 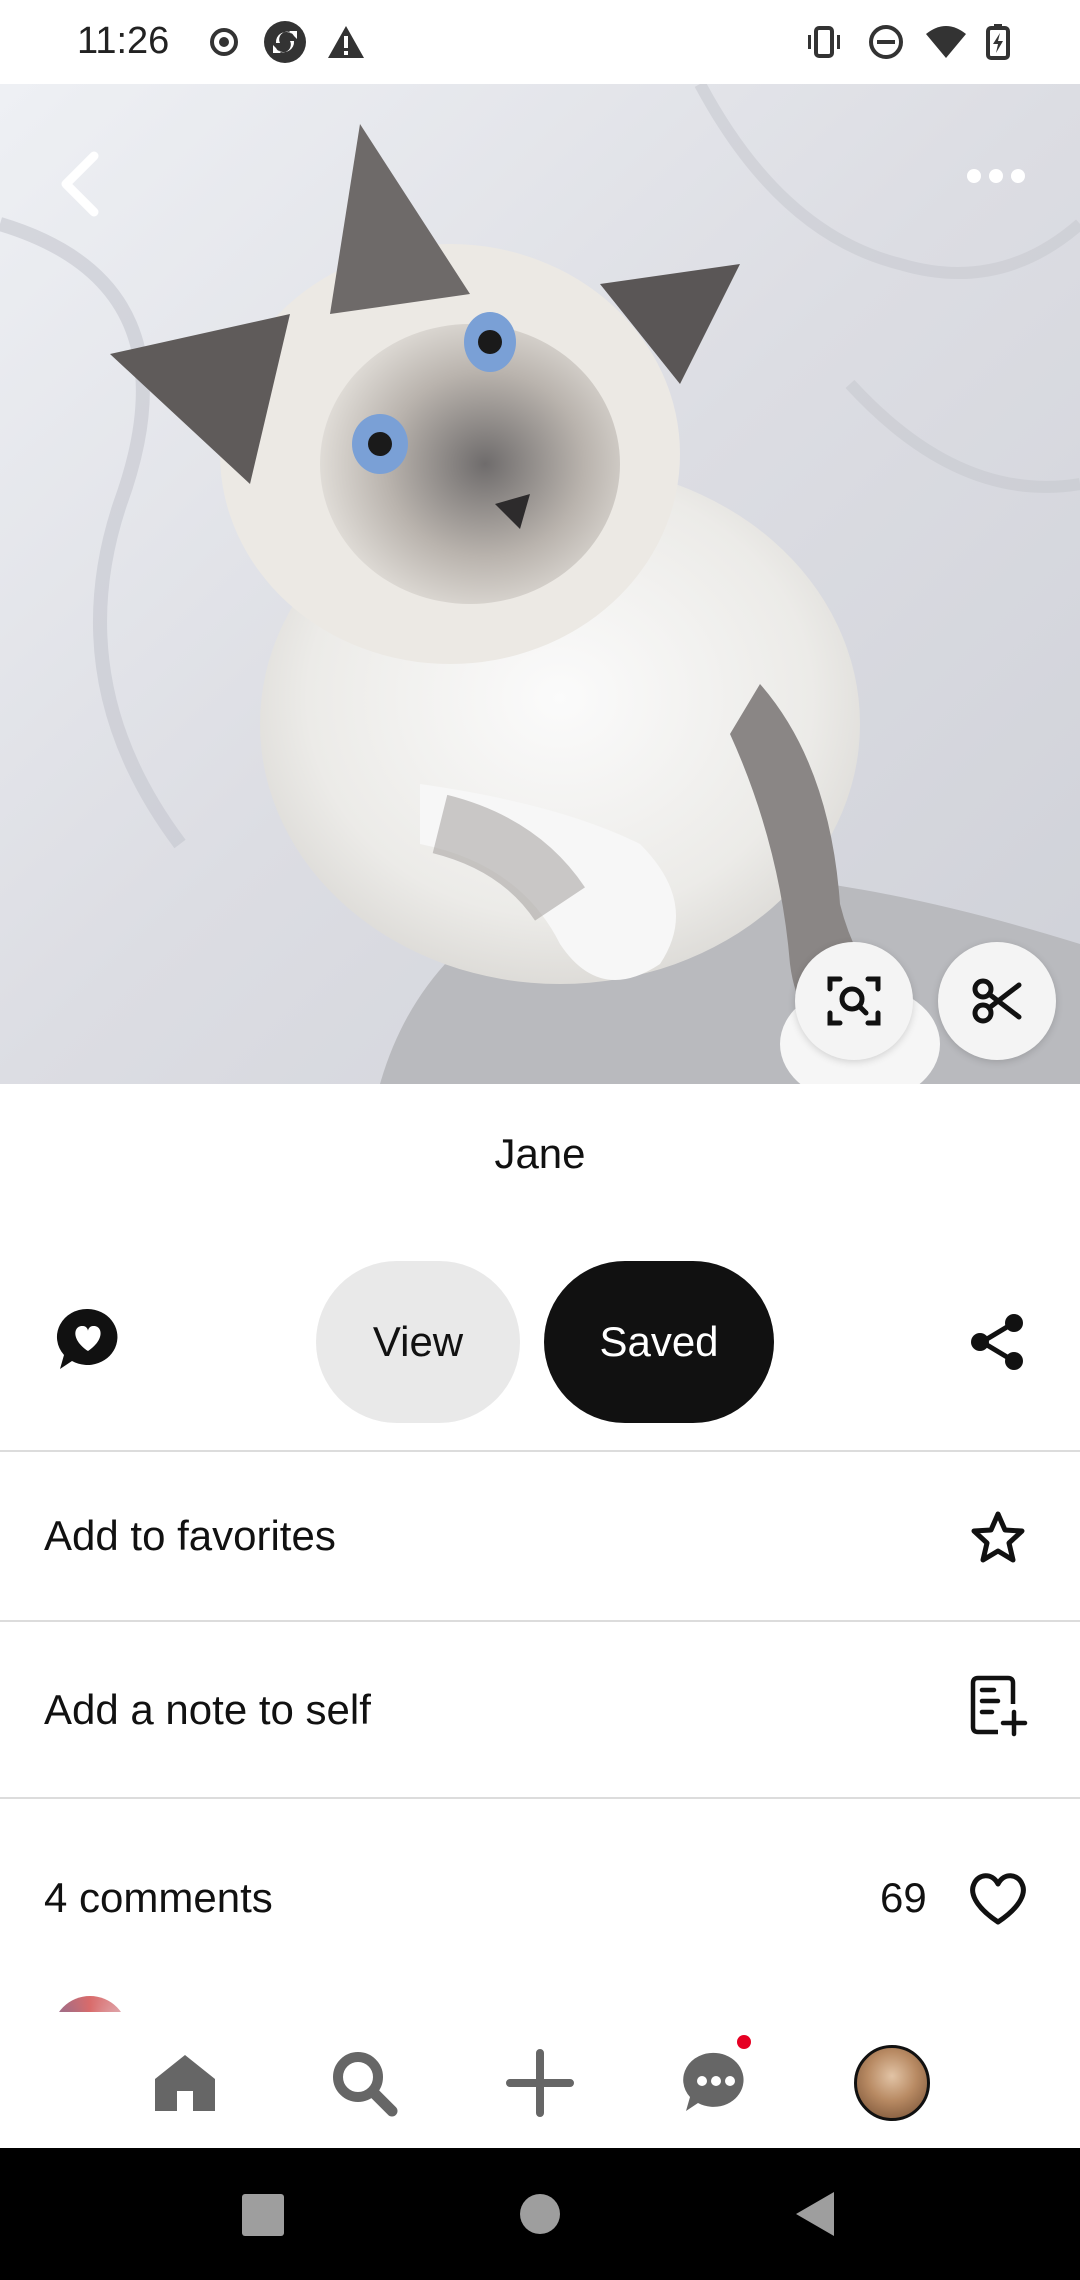 What do you see at coordinates (540, 42) in the screenshot?
I see `status-bar: 11:26` at bounding box center [540, 42].